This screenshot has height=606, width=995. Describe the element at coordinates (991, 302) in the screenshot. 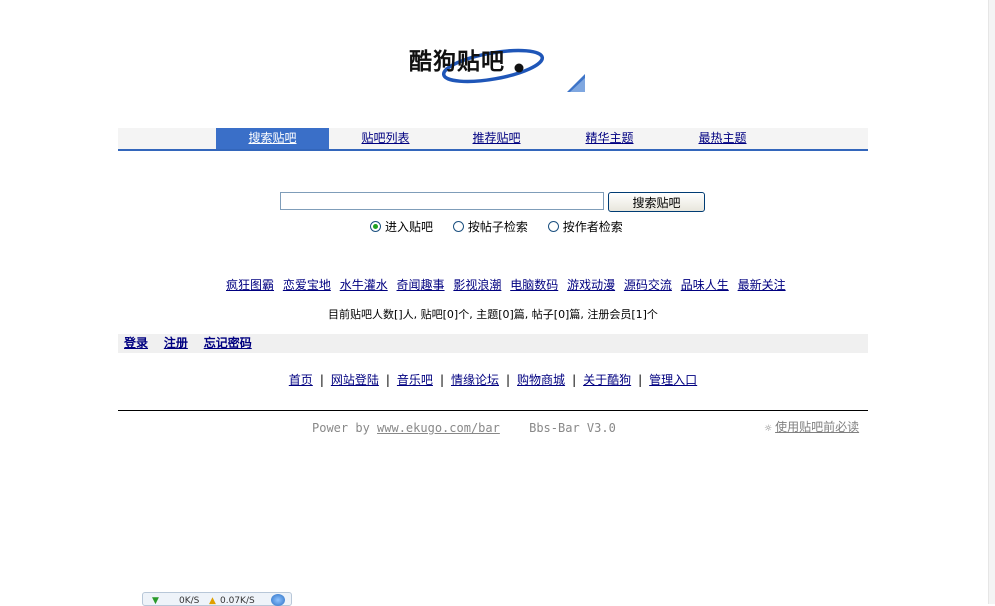

I see `window-scrollbar` at that location.